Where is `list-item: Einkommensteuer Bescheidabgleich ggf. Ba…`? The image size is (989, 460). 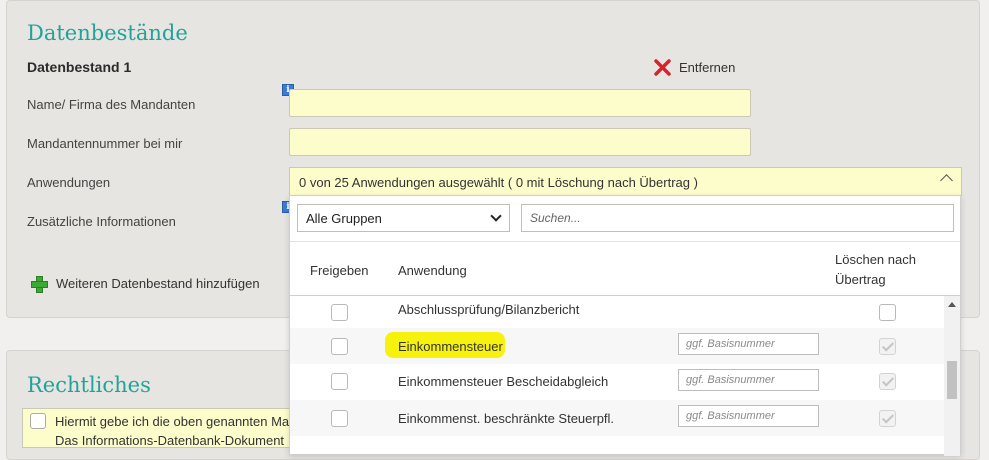 list-item: Einkommensteuer Bescheidabgleich ggf. Ba… is located at coordinates (617, 382).